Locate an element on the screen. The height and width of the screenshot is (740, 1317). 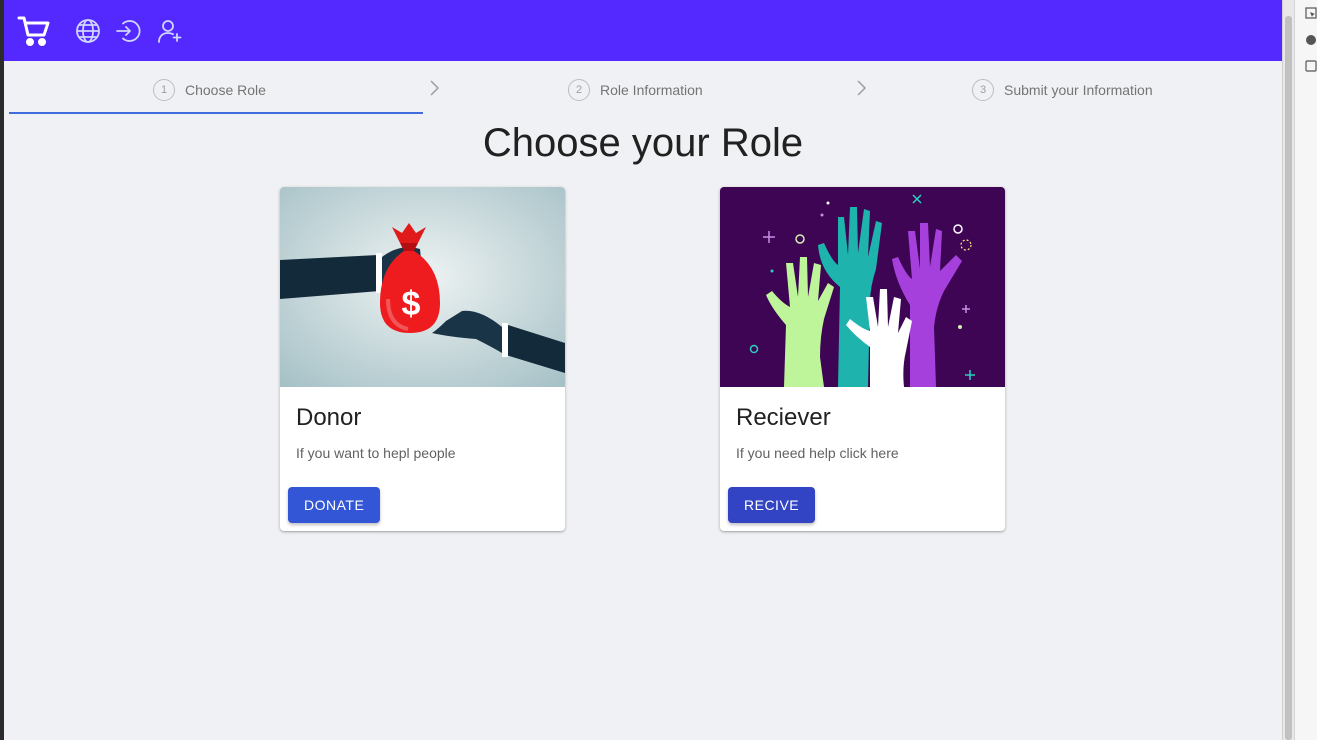
select-element-icon is located at coordinates (1311, 13).